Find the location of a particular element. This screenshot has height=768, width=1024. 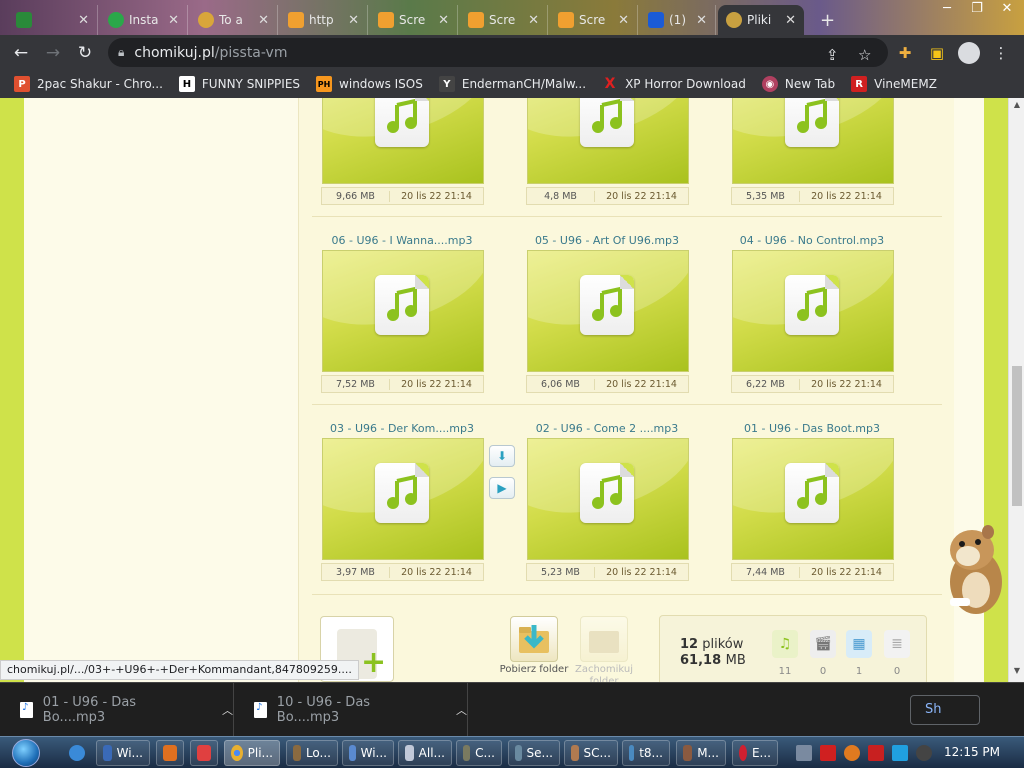

file-title-link: 06 - U96 - I Wanna....mp3 is located at coordinates (402, 240).